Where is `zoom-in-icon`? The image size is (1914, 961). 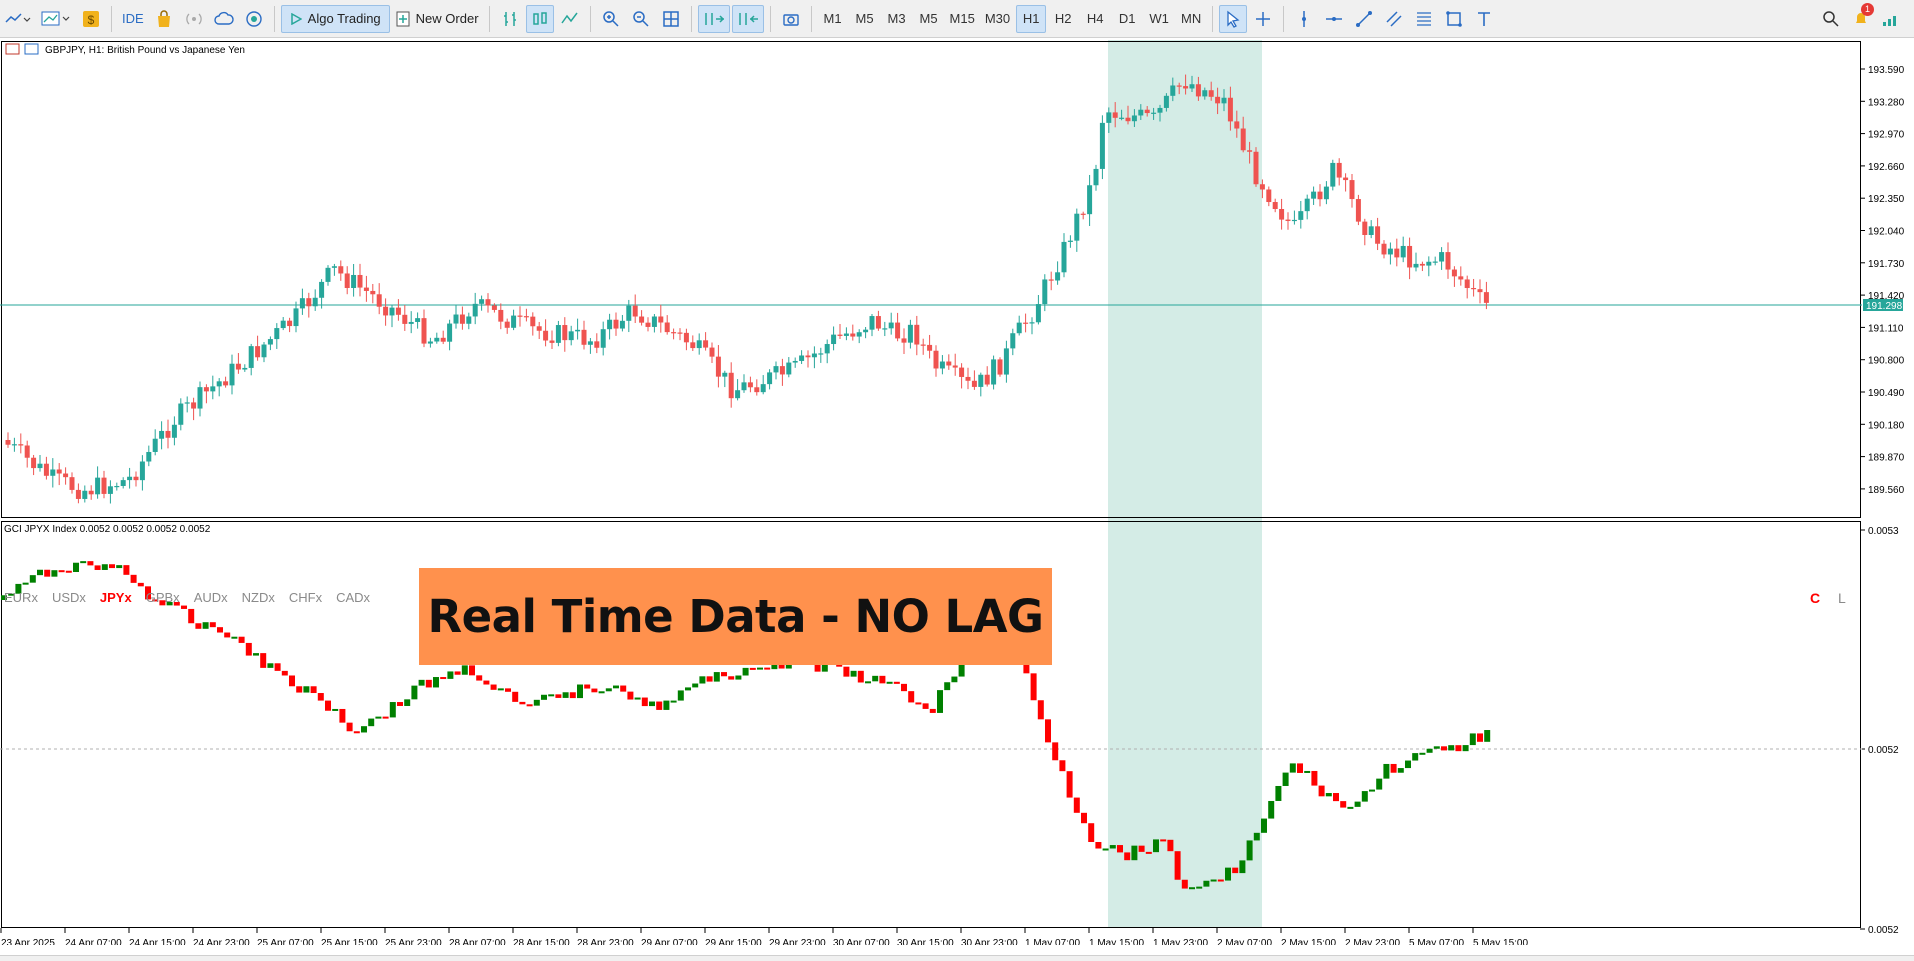 zoom-in-icon is located at coordinates (611, 19).